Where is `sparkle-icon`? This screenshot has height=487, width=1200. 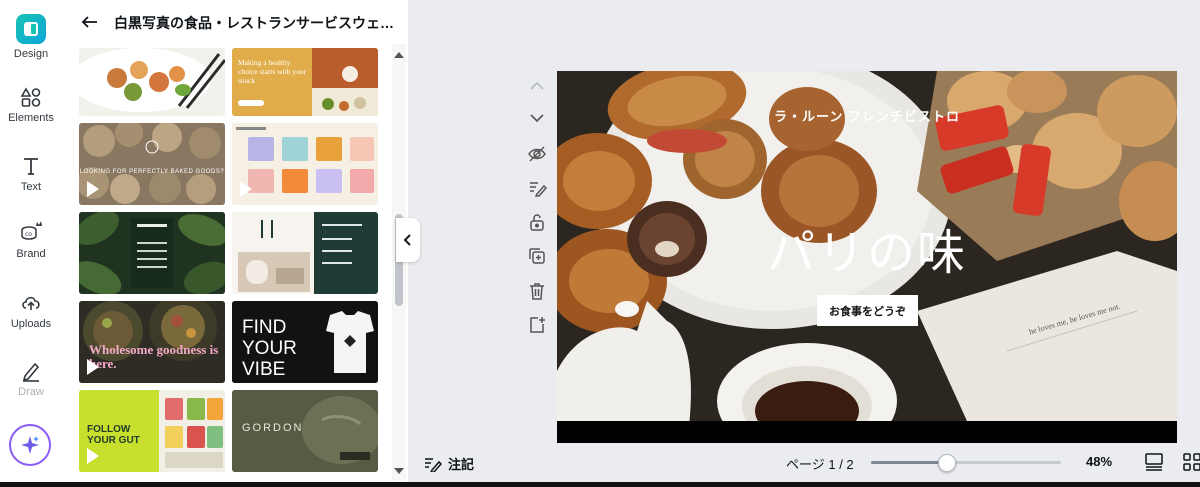
sparkle-icon is located at coordinates (30, 445).